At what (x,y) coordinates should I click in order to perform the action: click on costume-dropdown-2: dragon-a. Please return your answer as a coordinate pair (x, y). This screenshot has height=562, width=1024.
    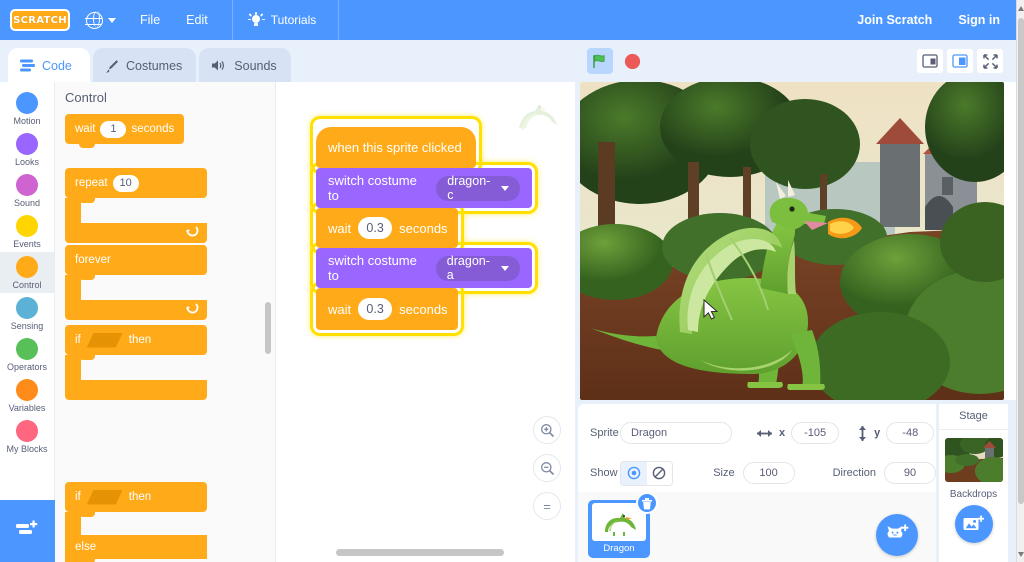
    Looking at the image, I should click on (477, 268).